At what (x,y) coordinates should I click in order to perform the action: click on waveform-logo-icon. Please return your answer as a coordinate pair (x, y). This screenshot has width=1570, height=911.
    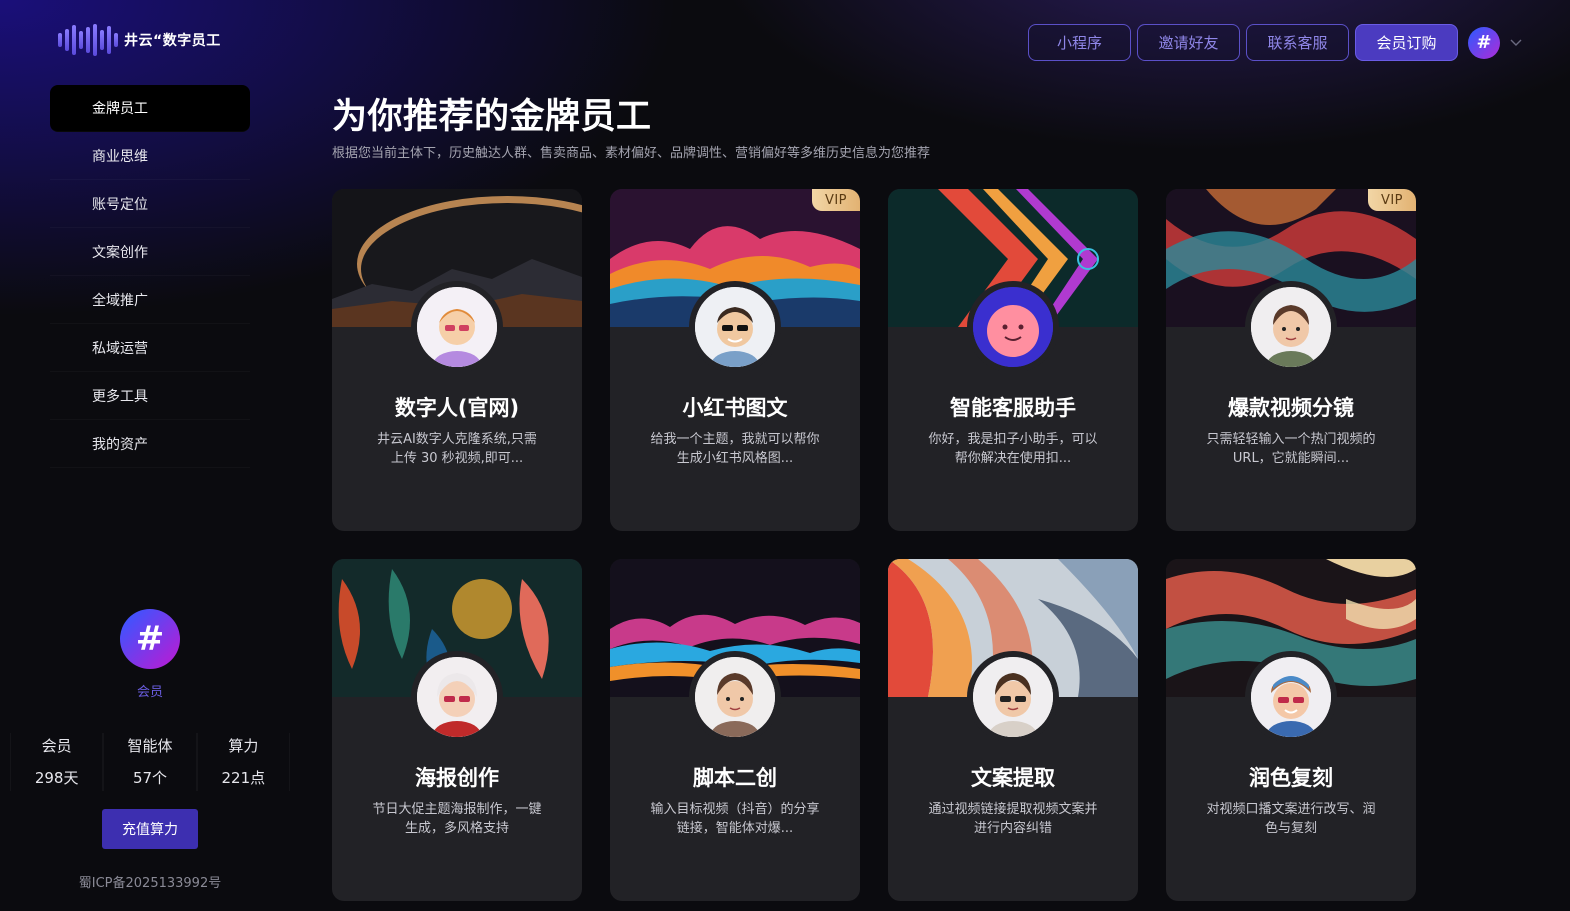
    Looking at the image, I should click on (88, 40).